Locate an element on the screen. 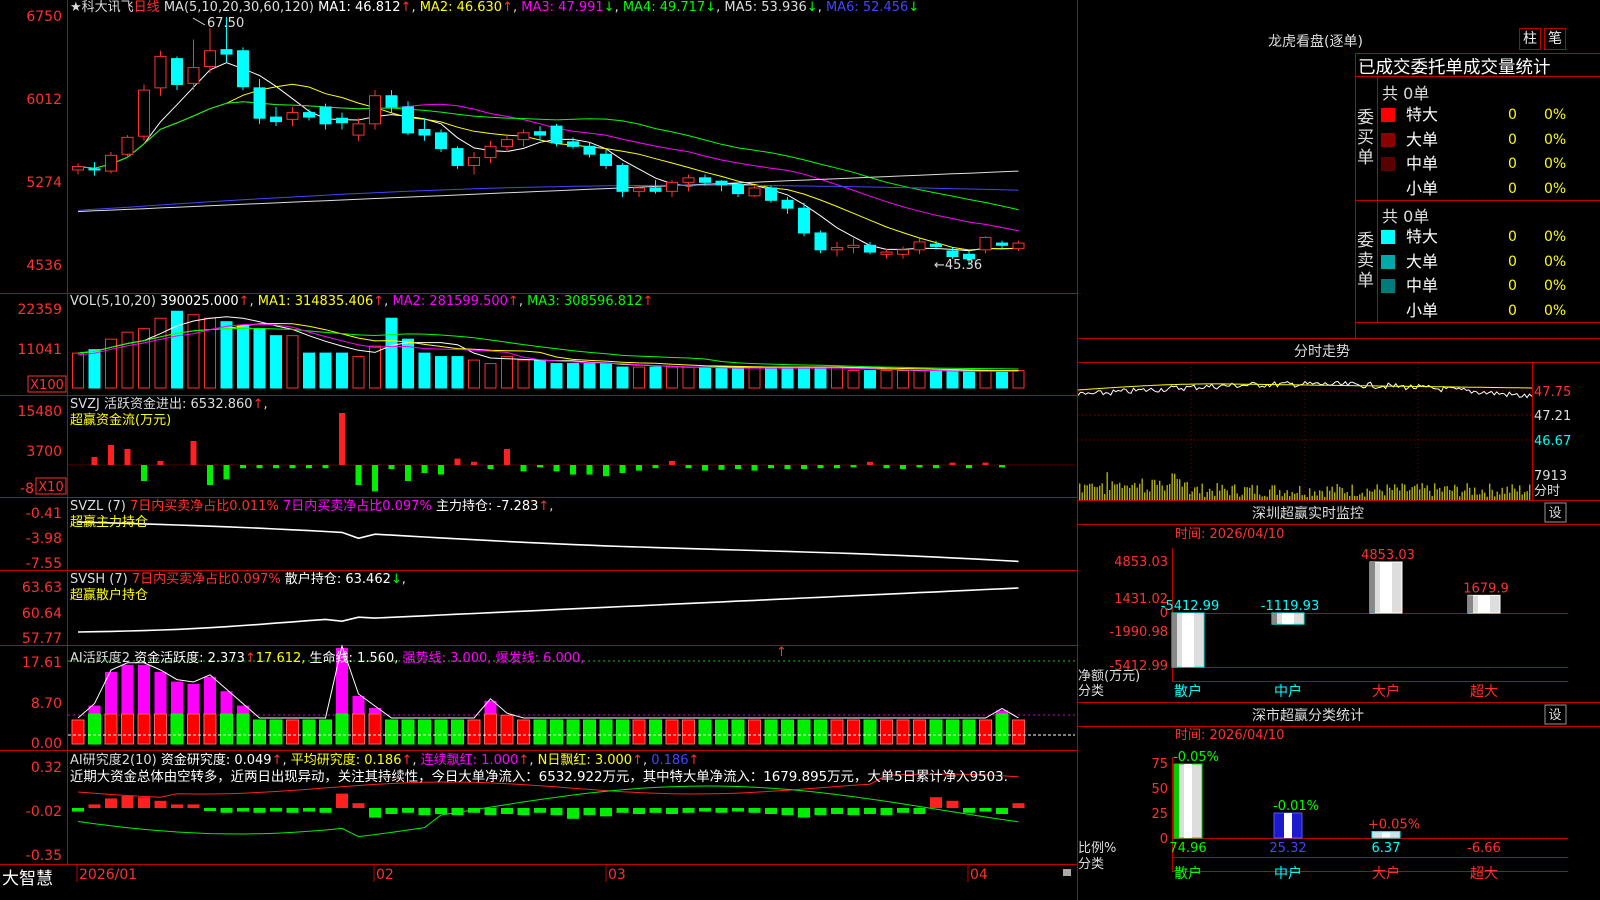 This screenshot has width=1600, height=900. ai1-activity: 资金活跃度: 2.373 is located at coordinates (189, 658).